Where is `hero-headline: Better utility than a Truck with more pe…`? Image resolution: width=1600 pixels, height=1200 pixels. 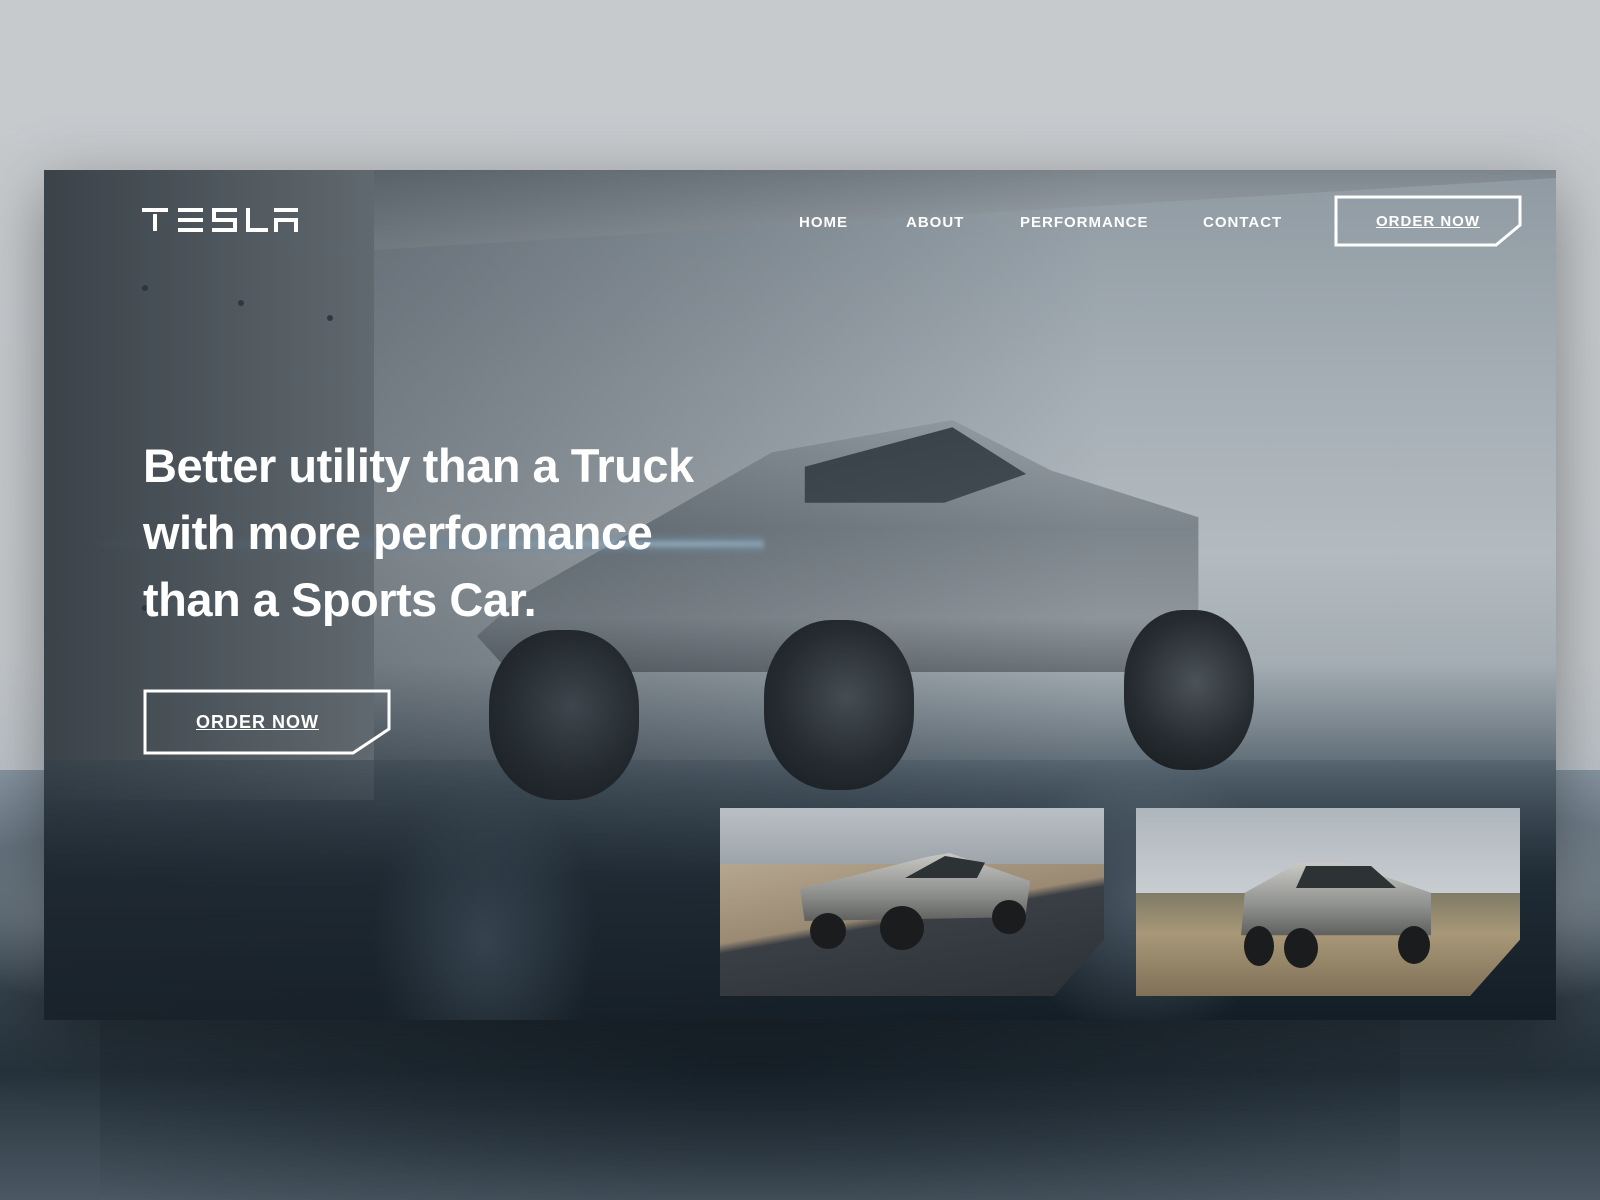
hero-headline: Better utility than a Truck with more pe… is located at coordinates (453, 532).